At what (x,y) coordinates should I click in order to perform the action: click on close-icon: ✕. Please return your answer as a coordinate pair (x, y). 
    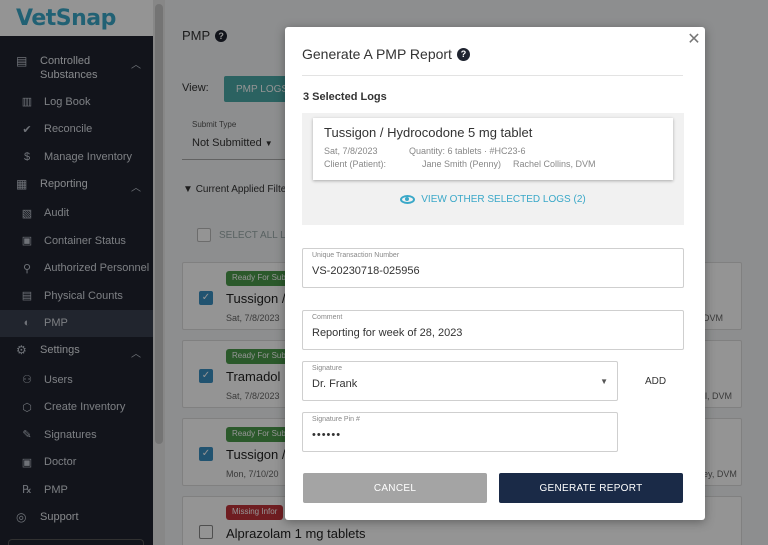
    Looking at the image, I should click on (694, 40).